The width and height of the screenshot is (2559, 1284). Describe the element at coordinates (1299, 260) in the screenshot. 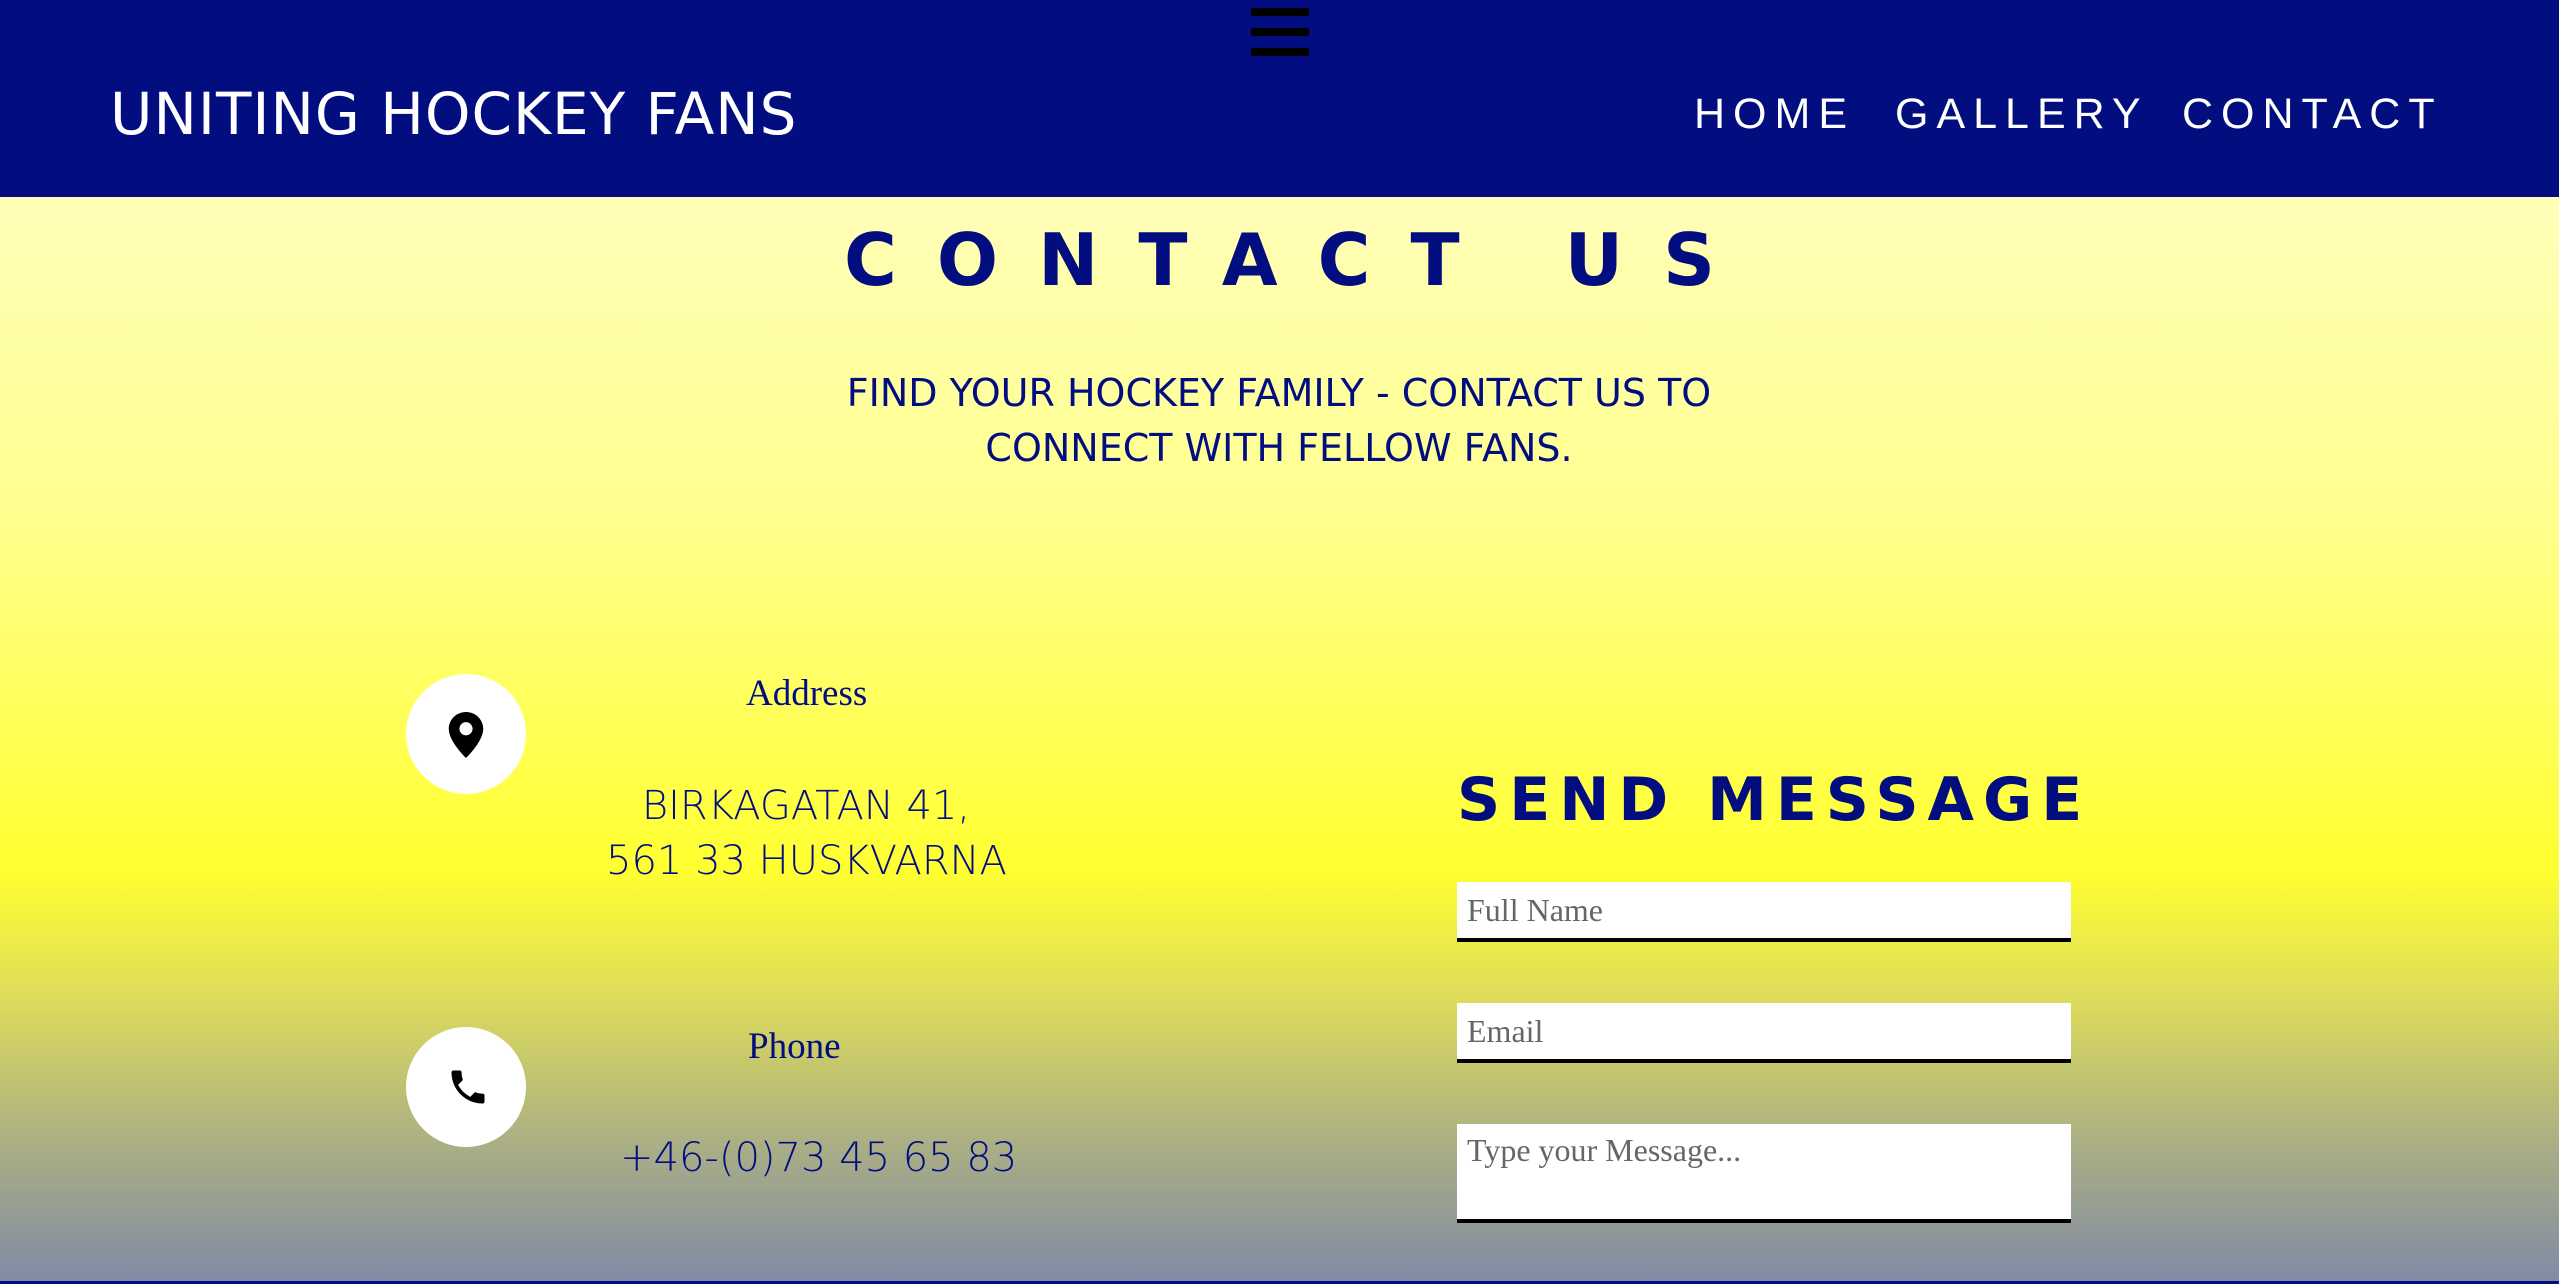

I see `page-title: CONTACT US` at that location.